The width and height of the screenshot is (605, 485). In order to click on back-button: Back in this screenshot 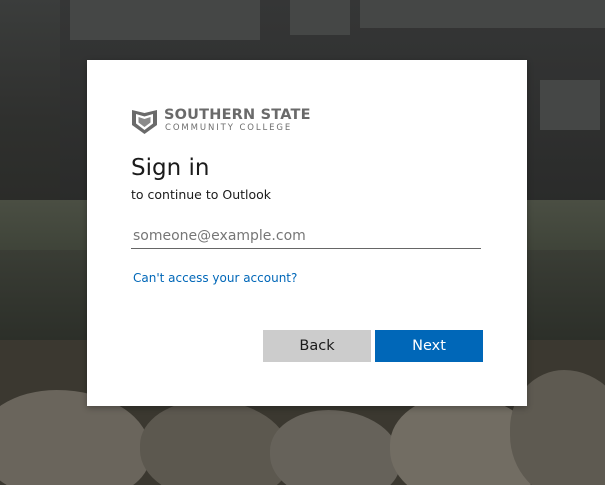, I will do `click(317, 346)`.